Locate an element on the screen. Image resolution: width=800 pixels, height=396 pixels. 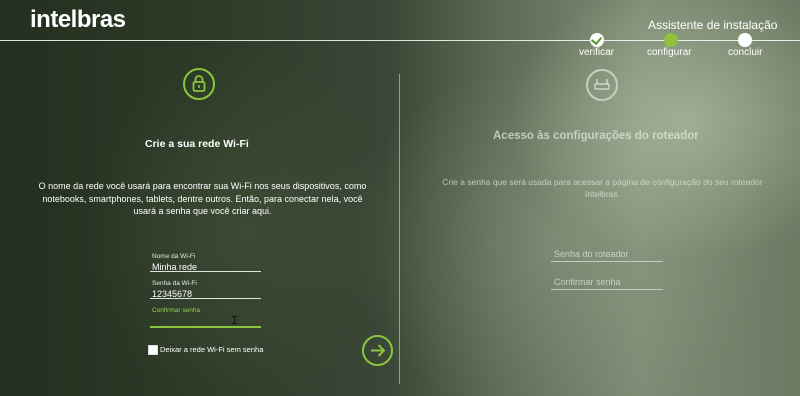
panel-divider is located at coordinates (399, 229).